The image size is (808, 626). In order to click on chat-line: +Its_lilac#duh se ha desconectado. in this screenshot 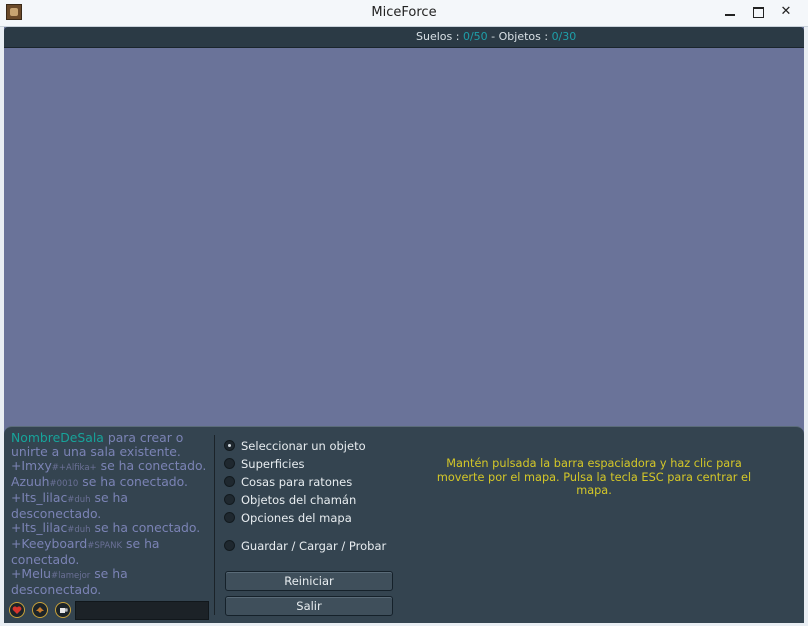, I will do `click(111, 506)`.